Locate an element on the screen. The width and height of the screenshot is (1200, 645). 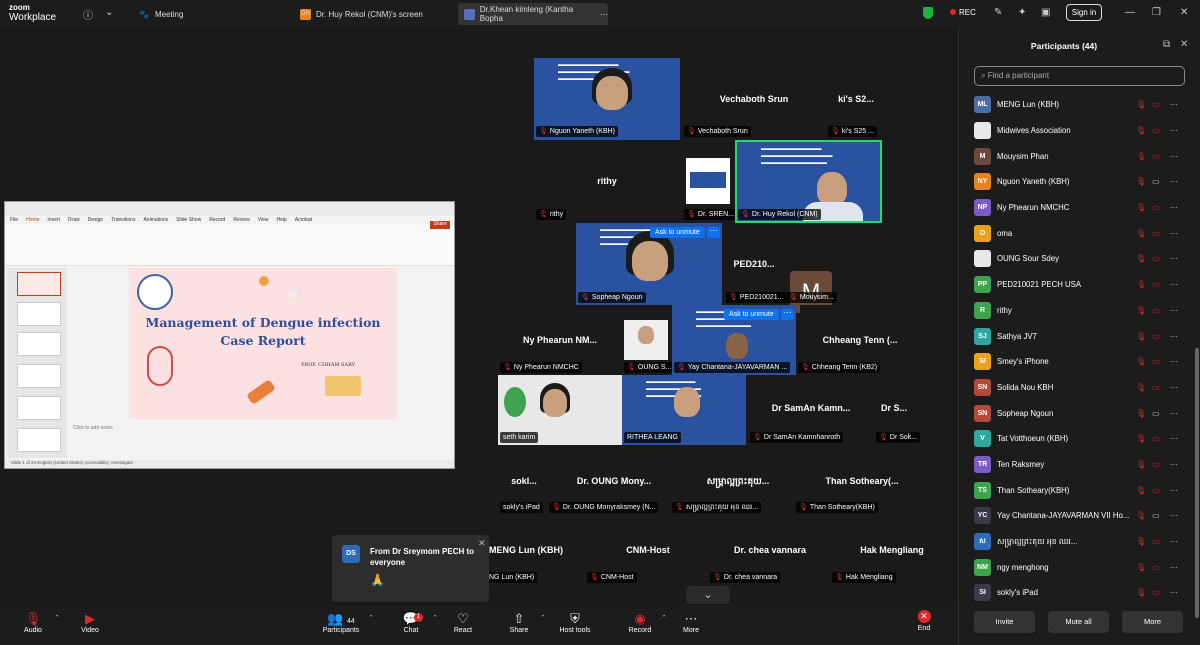
more-button: ⋯ More is located at coordinates (691, 622).